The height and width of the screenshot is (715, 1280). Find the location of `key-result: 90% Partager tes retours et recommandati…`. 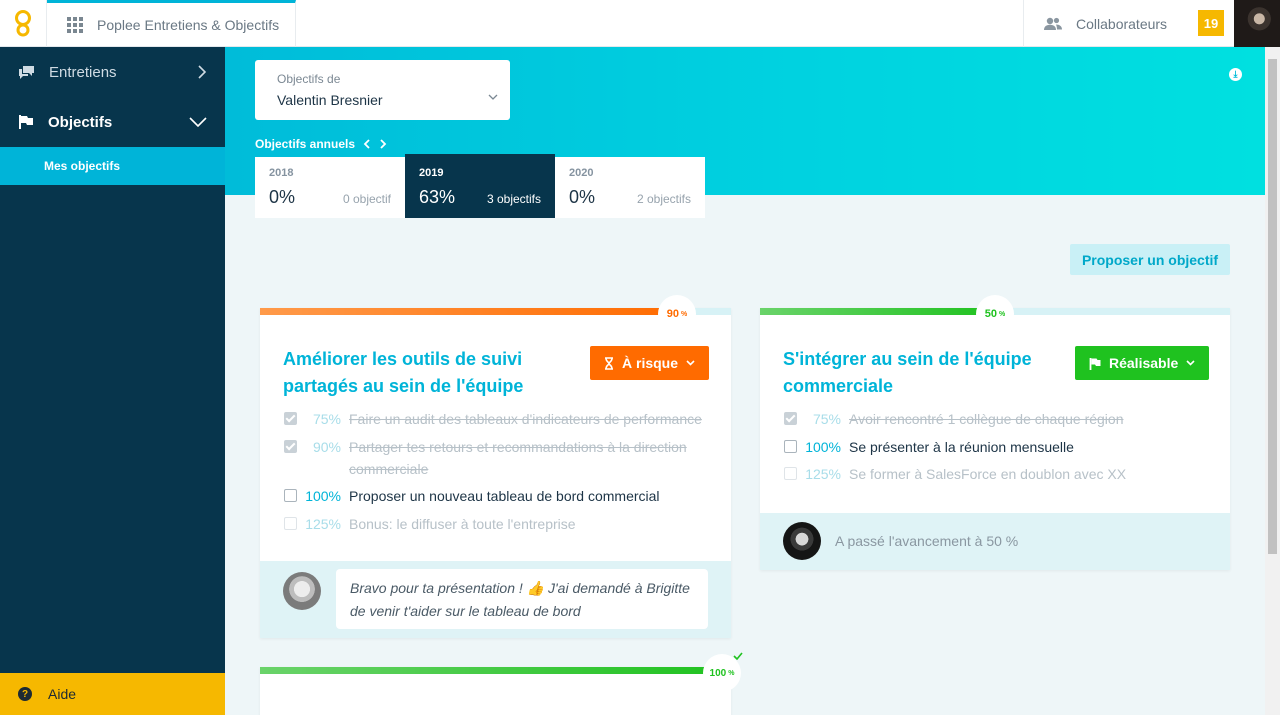

key-result: 90% Partager tes retours et recommandati… is located at coordinates (497, 458).